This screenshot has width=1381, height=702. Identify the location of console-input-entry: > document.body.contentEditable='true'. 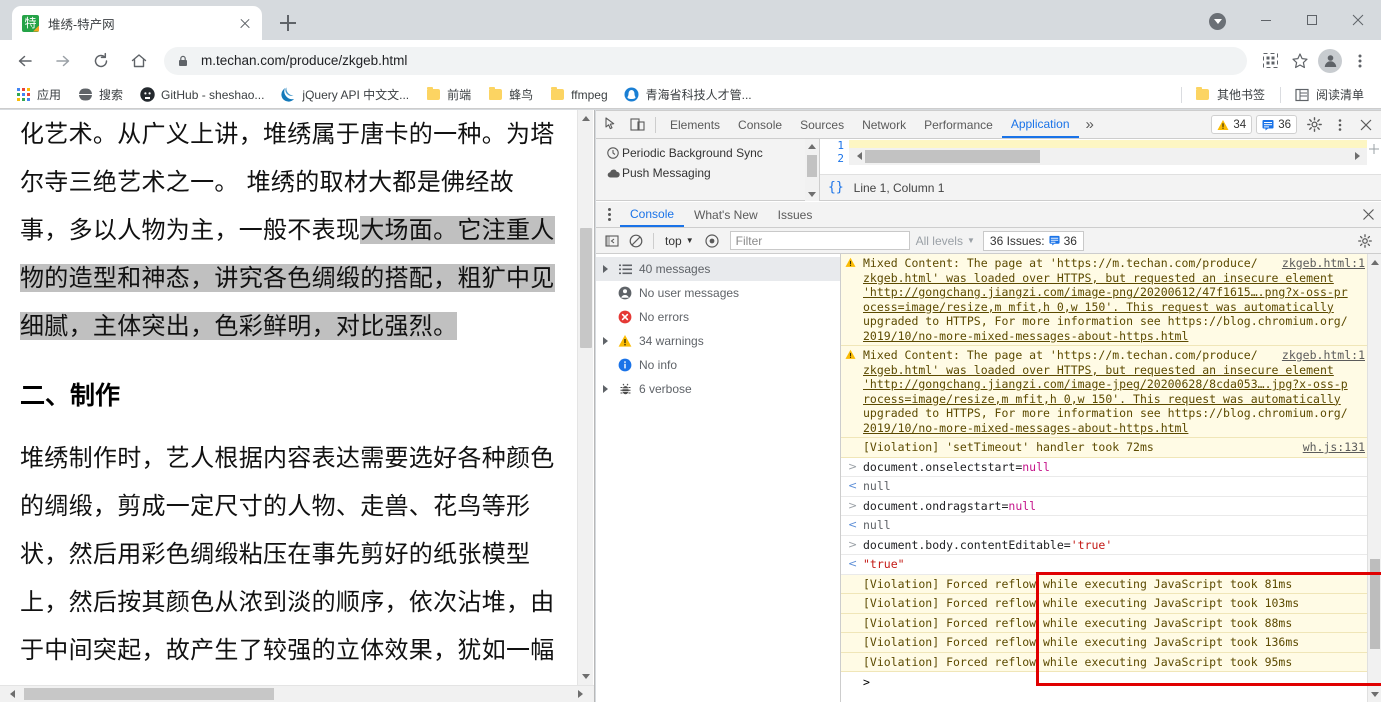
(1111, 545).